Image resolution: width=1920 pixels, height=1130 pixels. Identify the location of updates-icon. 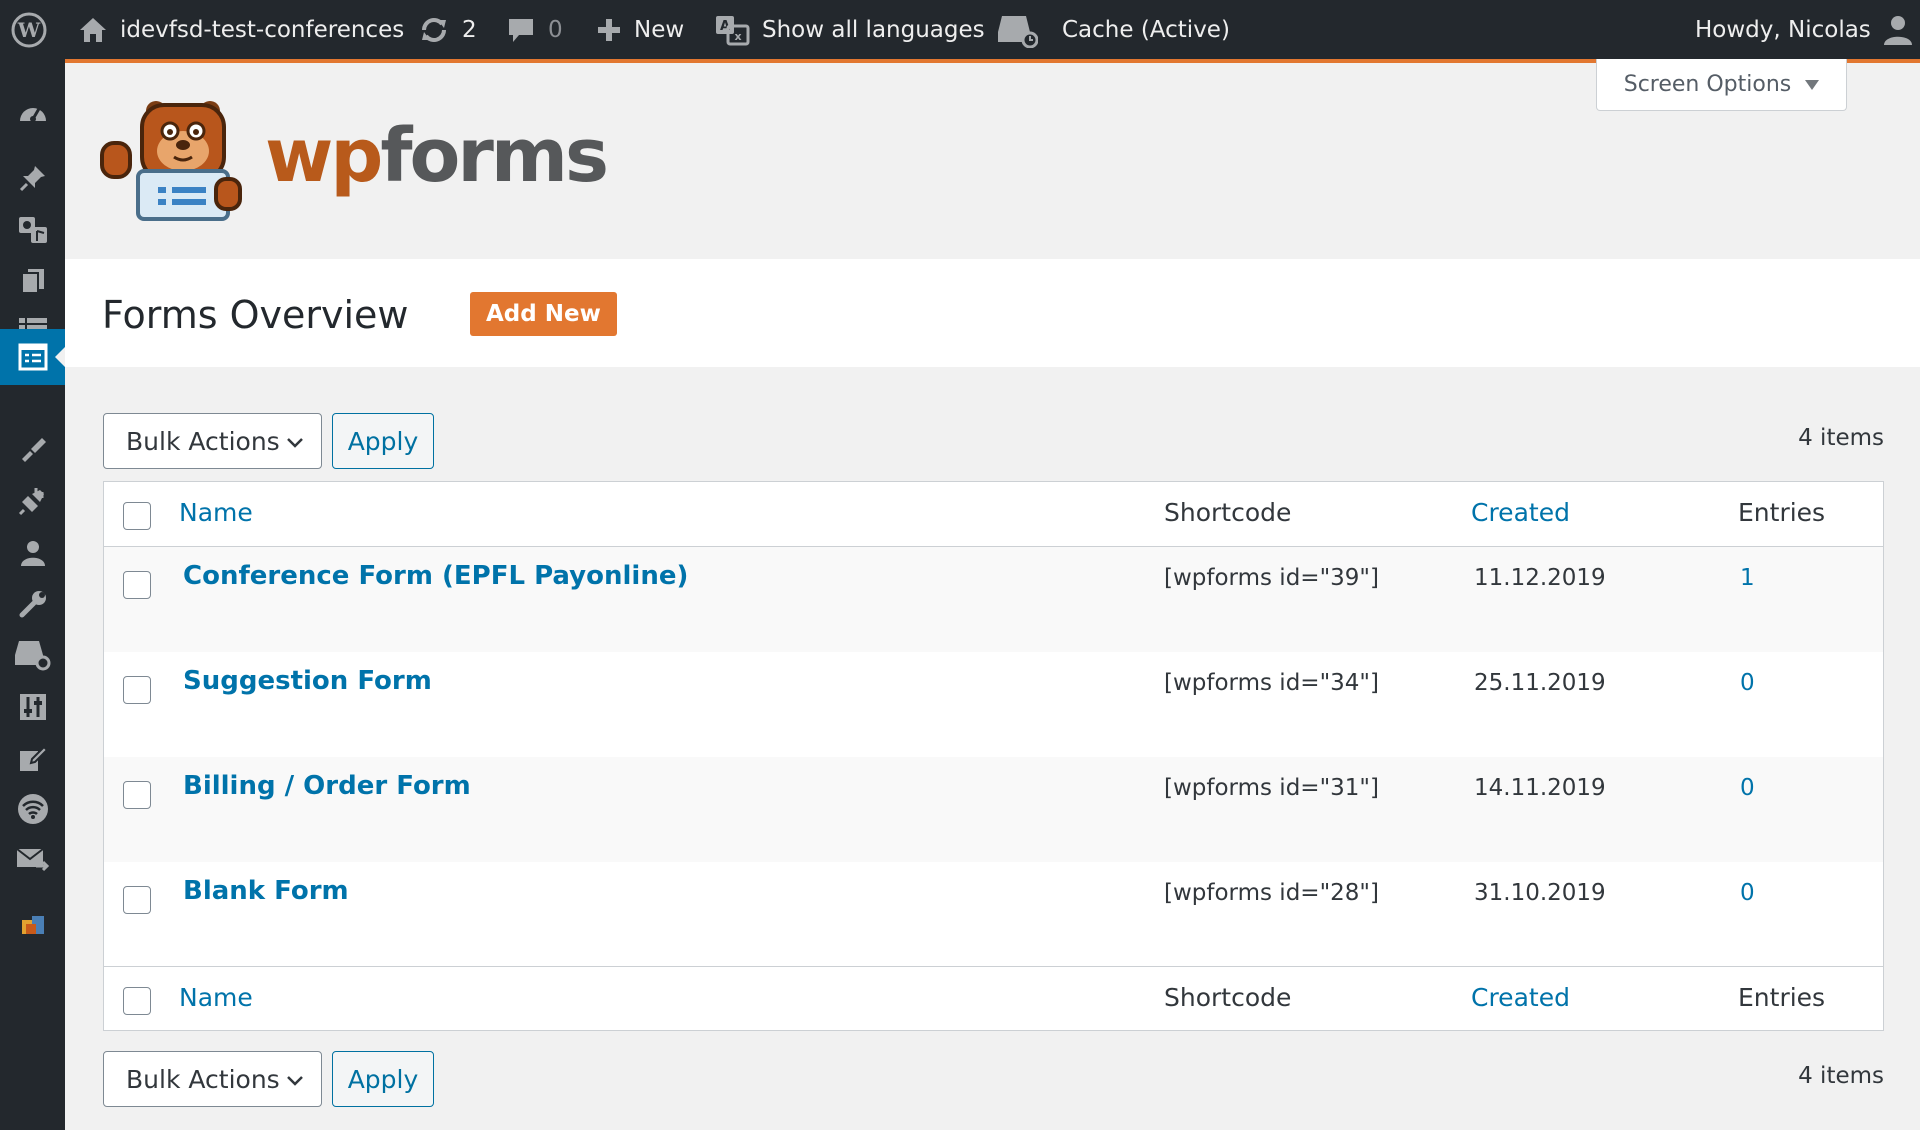
(434, 29).